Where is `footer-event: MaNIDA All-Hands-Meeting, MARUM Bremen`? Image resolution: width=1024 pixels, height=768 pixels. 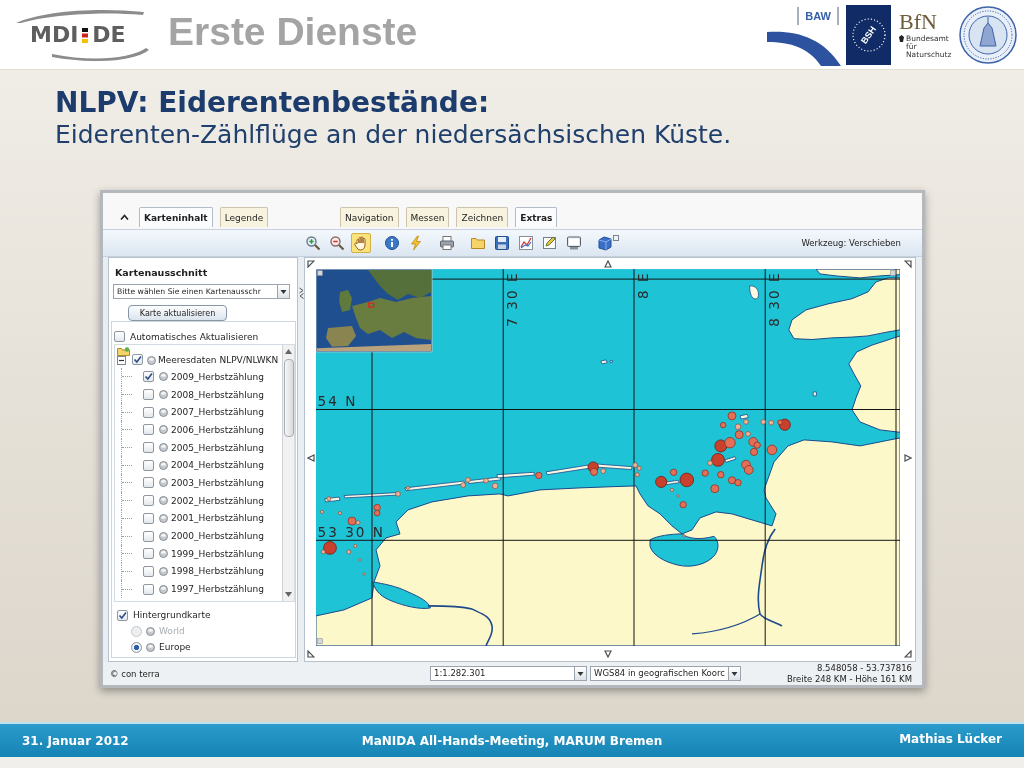
footer-event: MaNIDA All-Hands-Meeting, MARUM Bremen is located at coordinates (512, 740).